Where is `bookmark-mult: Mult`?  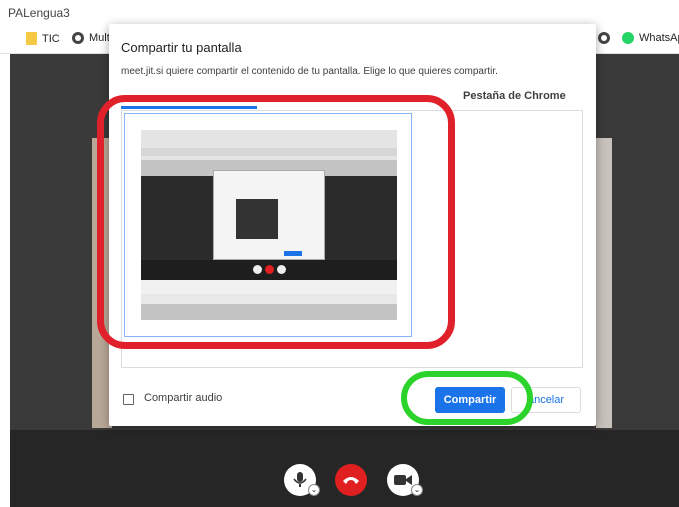
bookmark-mult: Mult is located at coordinates (91, 38).